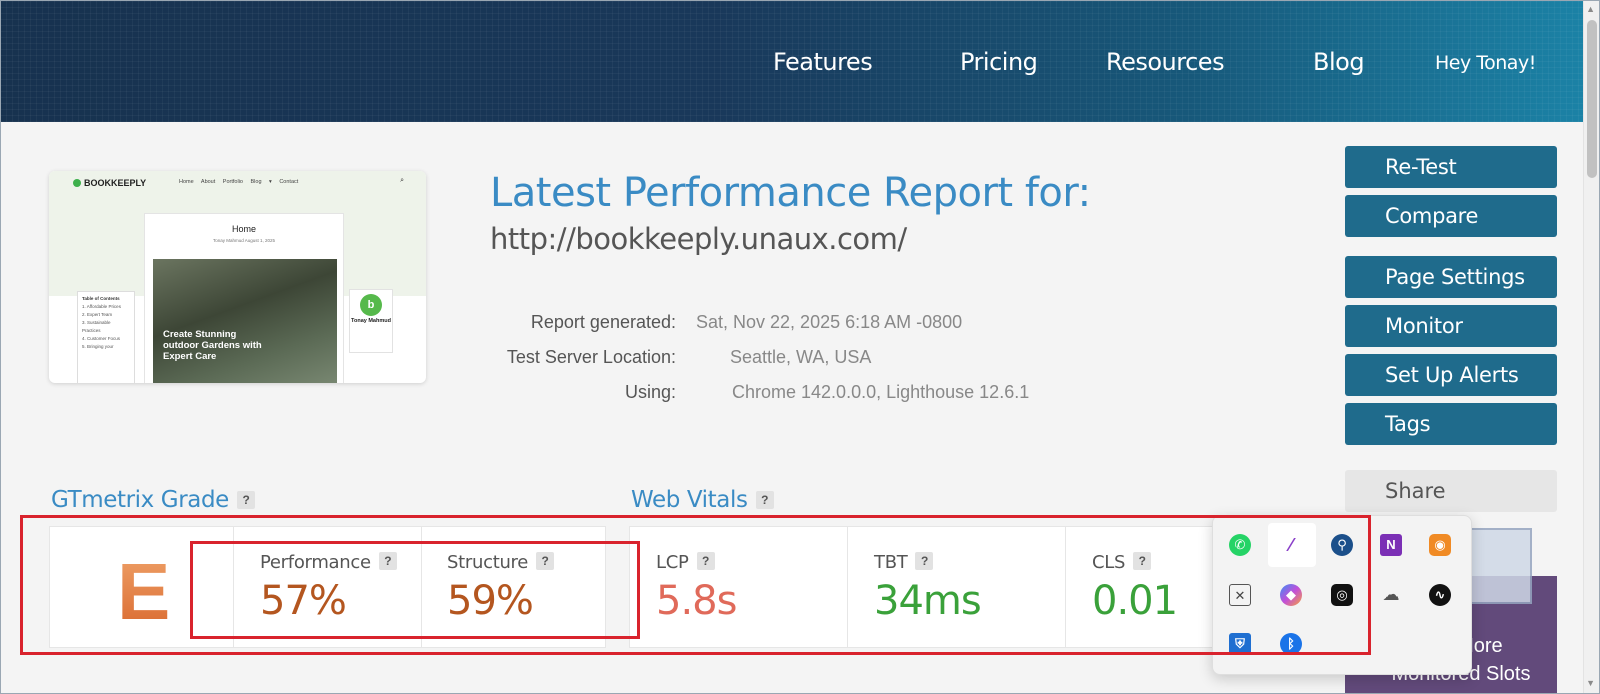  What do you see at coordinates (1451, 326) in the screenshot?
I see `monitor-button: Monitor` at bounding box center [1451, 326].